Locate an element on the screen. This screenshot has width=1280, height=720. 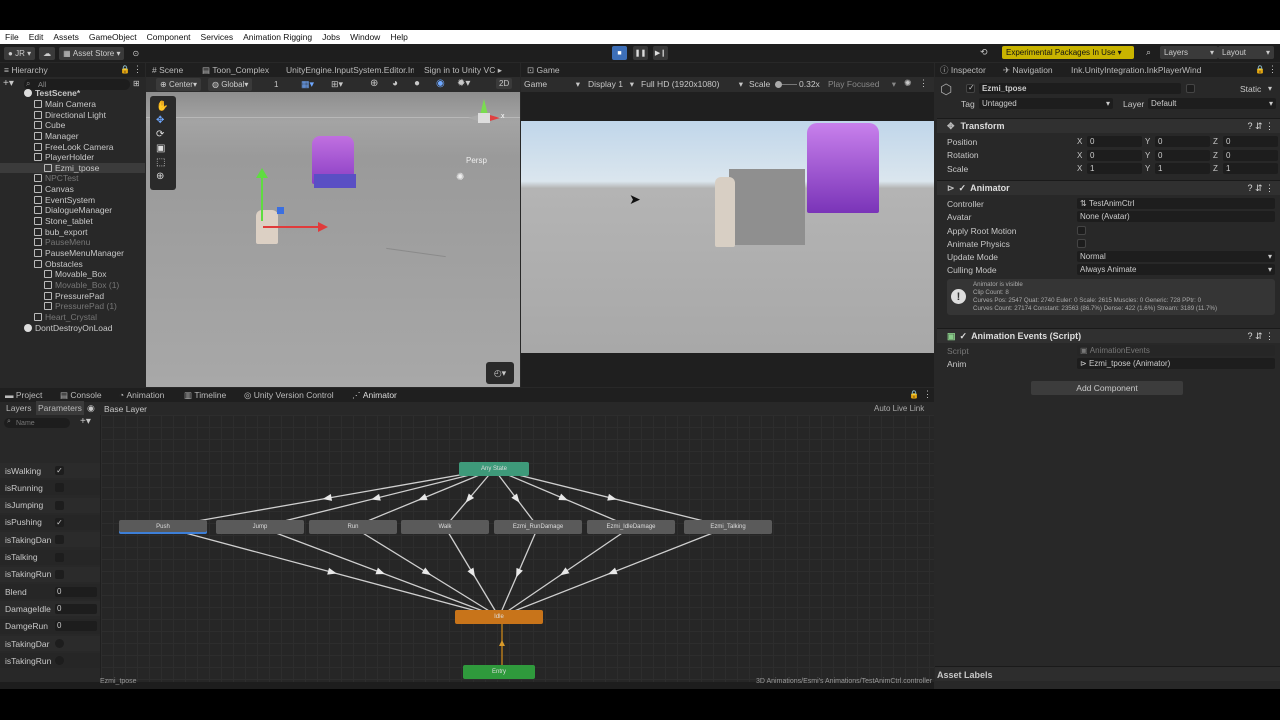
tab-toon-complex: ▤ Toon_Complex is located at coordinates (235, 70).